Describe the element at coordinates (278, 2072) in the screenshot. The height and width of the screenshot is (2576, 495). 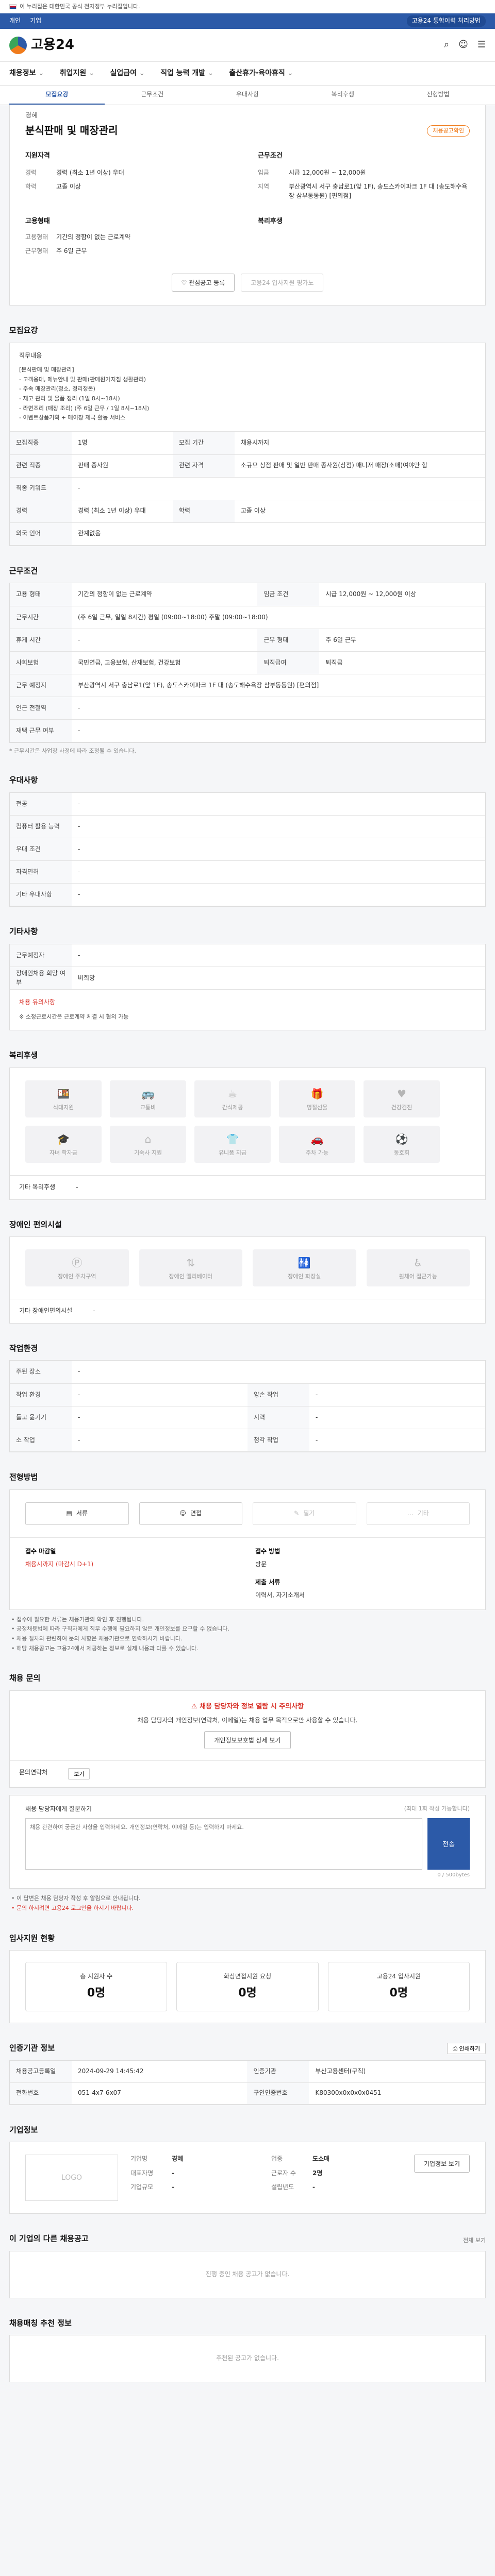
I see `table-key: 인증기관` at that location.